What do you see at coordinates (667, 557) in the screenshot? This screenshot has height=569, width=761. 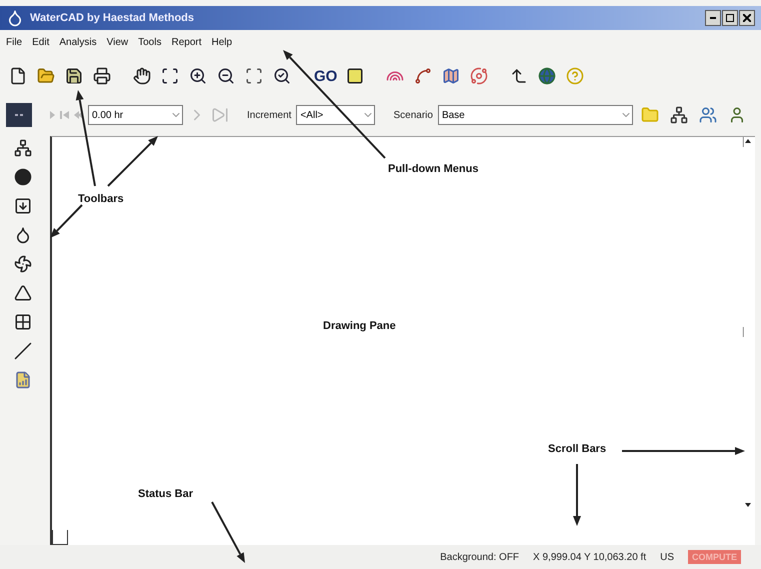 I see `units: US` at bounding box center [667, 557].